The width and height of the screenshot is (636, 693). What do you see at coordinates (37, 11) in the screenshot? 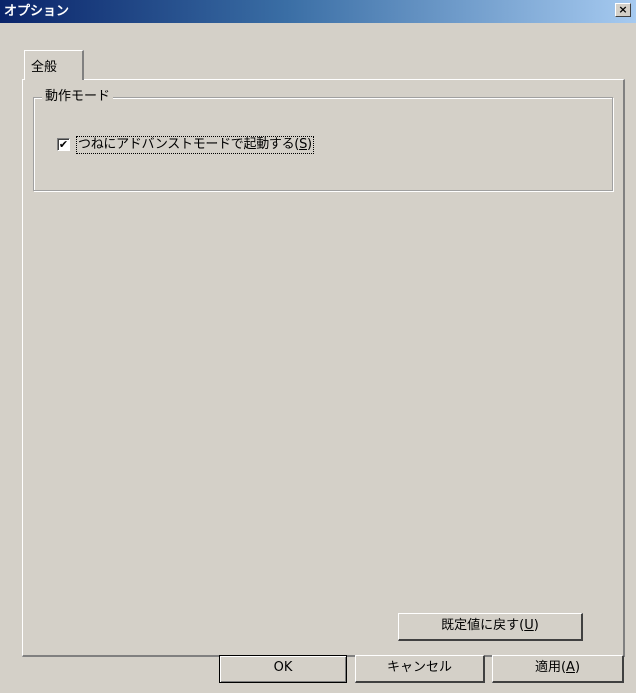
I see `window-title: オプション` at bounding box center [37, 11].